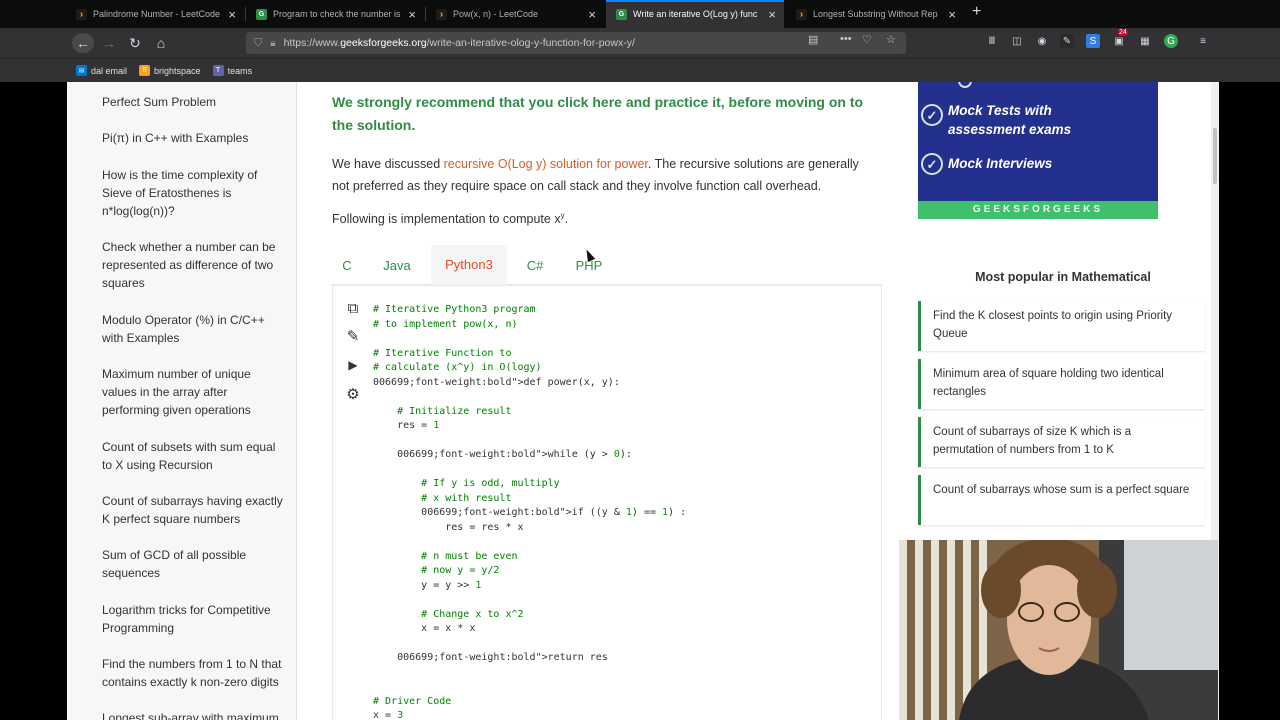 The height and width of the screenshot is (720, 1280). I want to click on language-tabs: C Java Python3 C# PHP, so click(607, 265).